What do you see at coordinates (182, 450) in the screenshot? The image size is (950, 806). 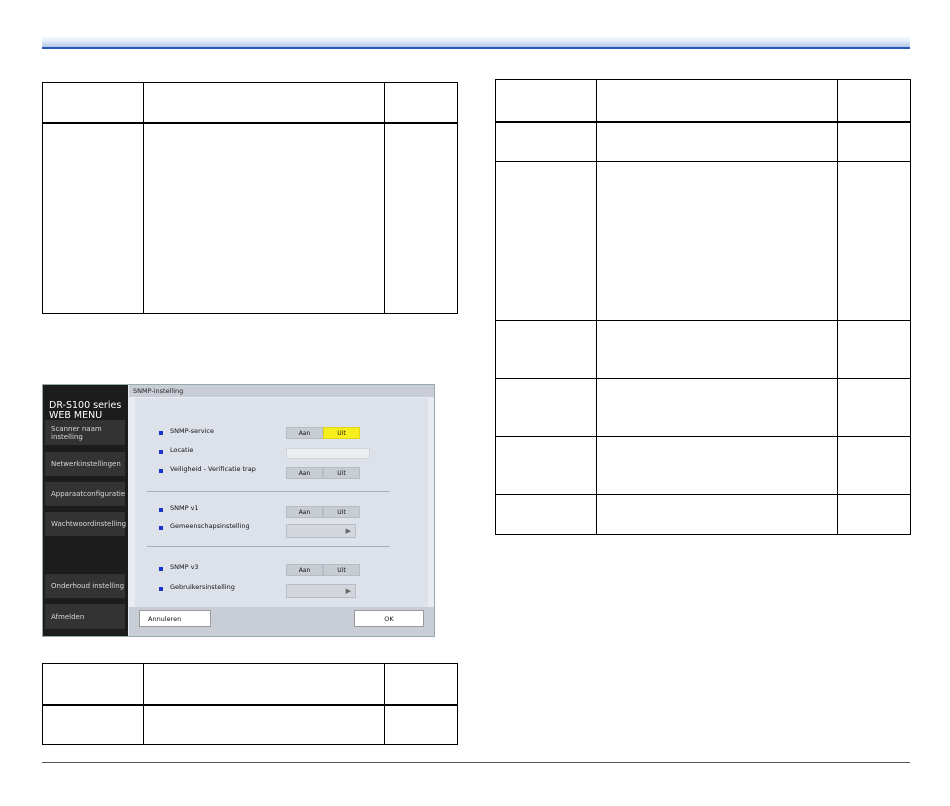 I see `label-locatie: Locatie` at bounding box center [182, 450].